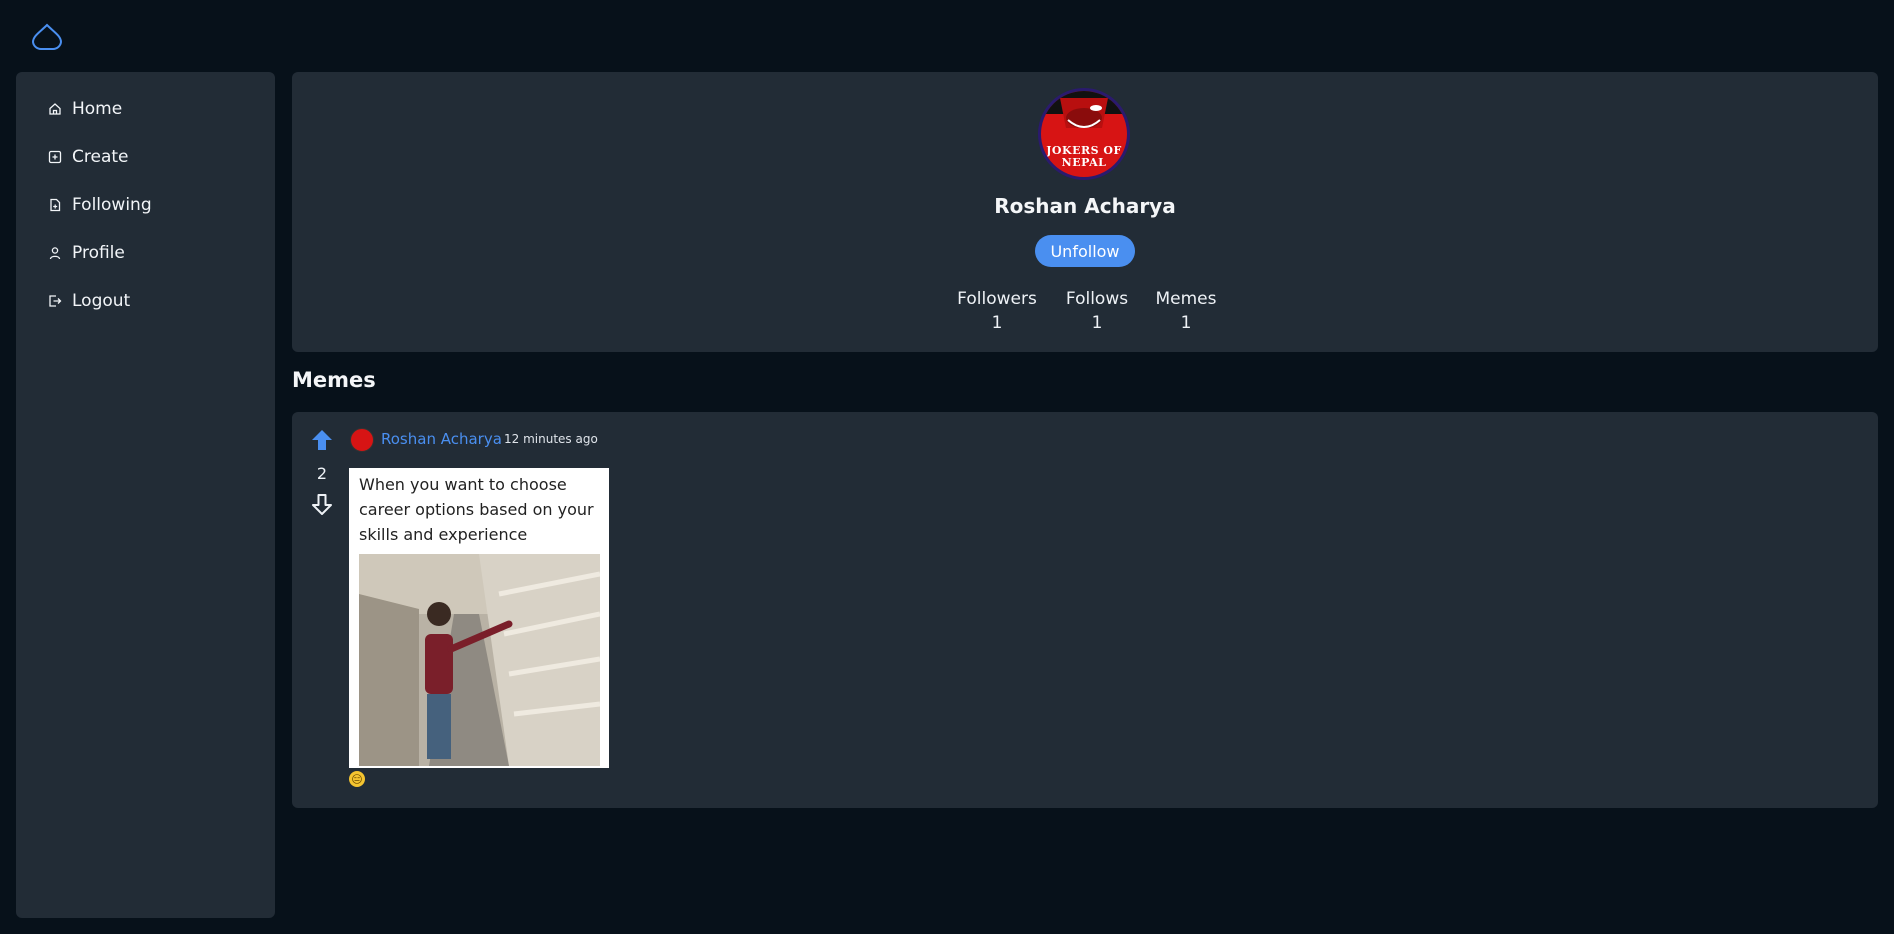  I want to click on sidebar-item-following: Following, so click(100, 205).